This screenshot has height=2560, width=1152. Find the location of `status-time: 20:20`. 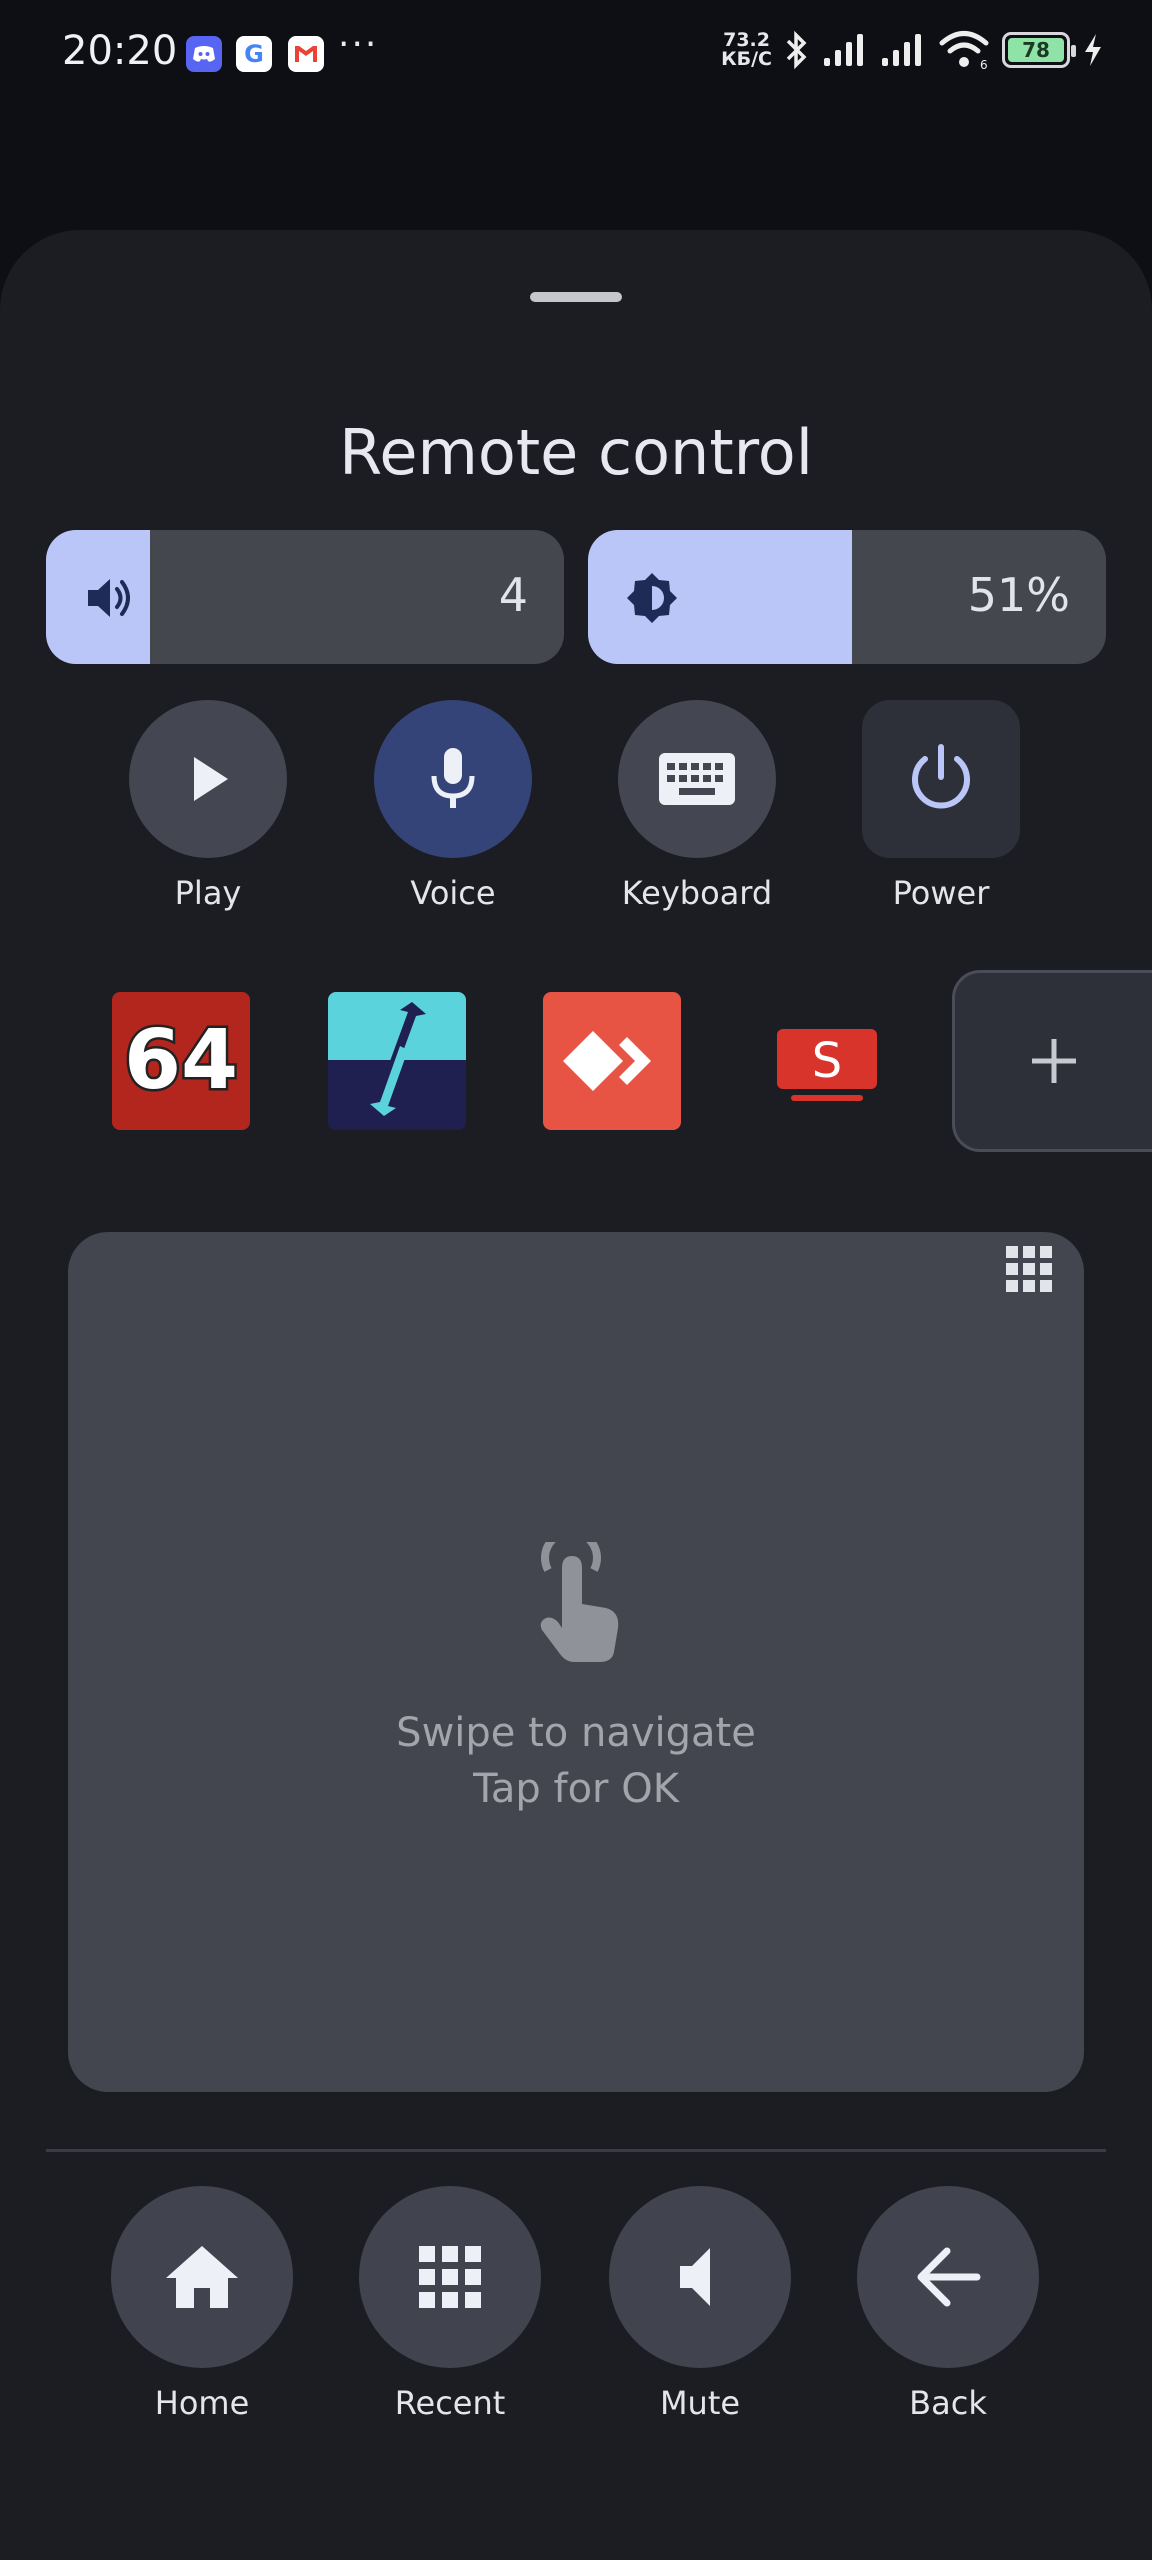

status-time: 20:20 is located at coordinates (120, 51).